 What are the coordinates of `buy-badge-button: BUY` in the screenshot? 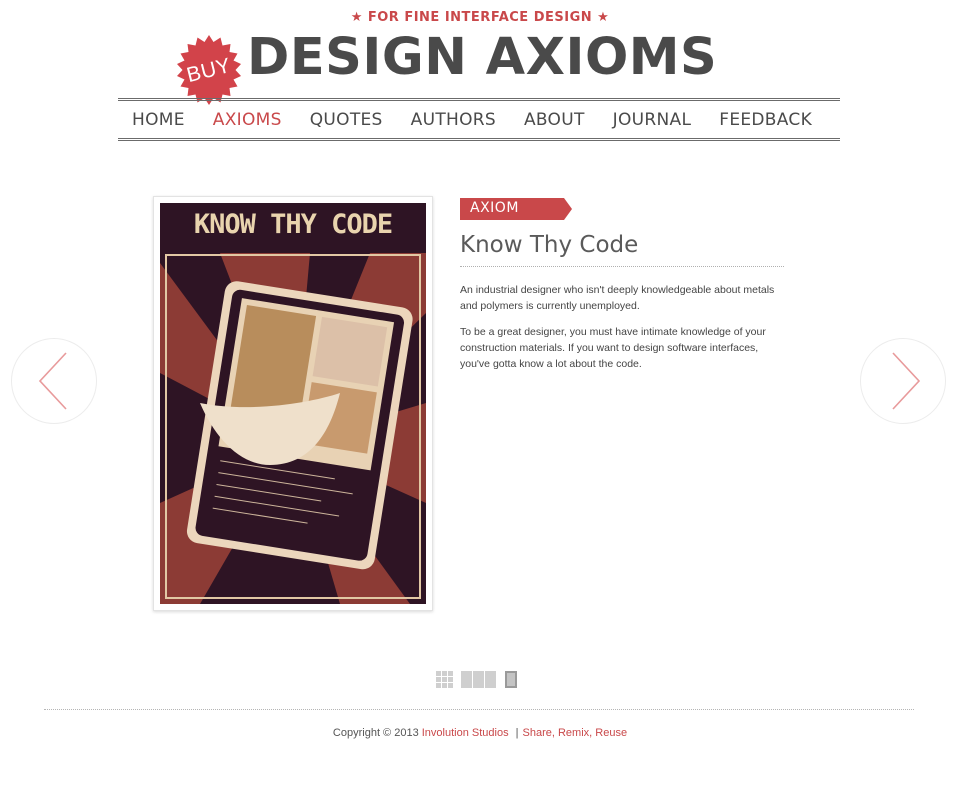 It's located at (209, 71).